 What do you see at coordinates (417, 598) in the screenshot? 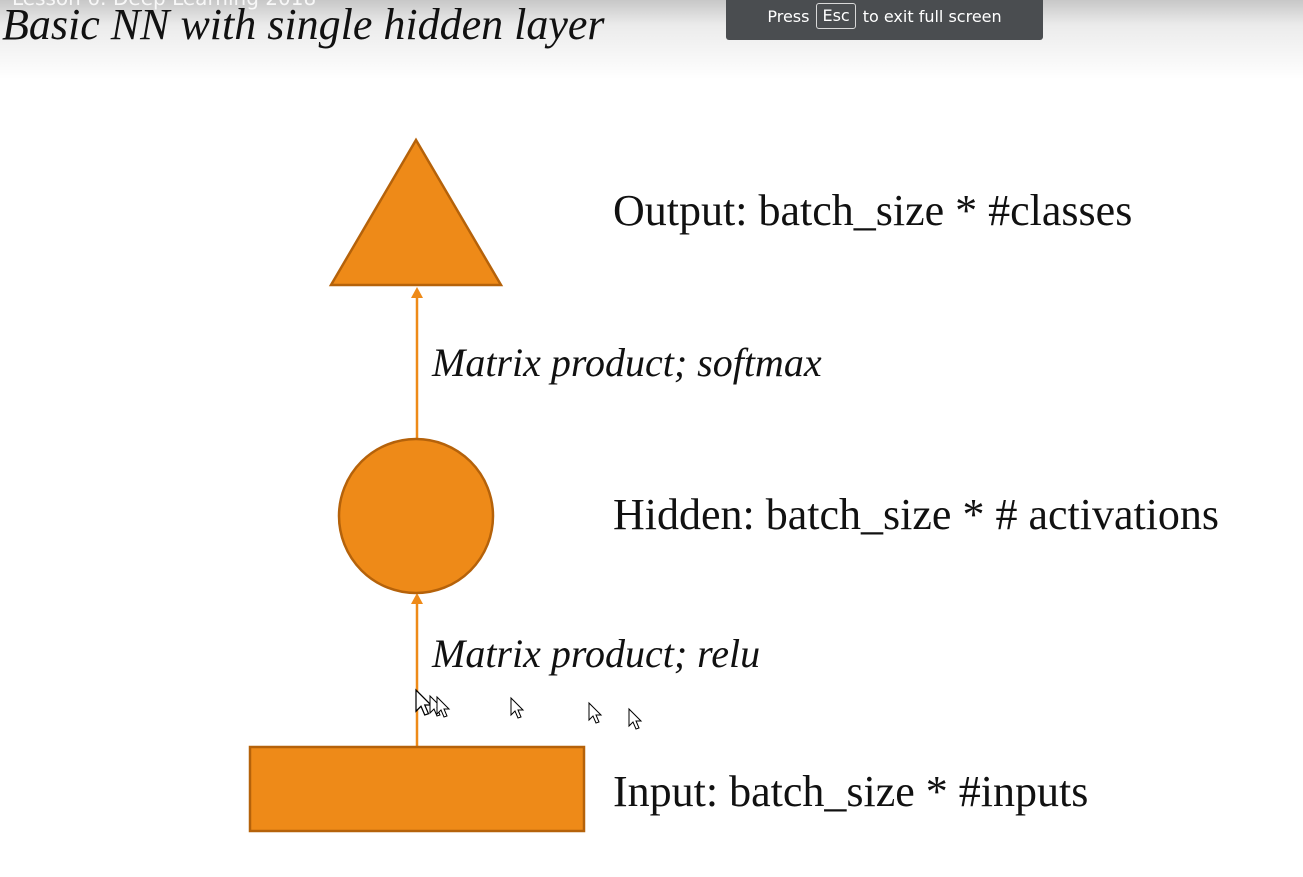
I see `arrowhead-hidden` at bounding box center [417, 598].